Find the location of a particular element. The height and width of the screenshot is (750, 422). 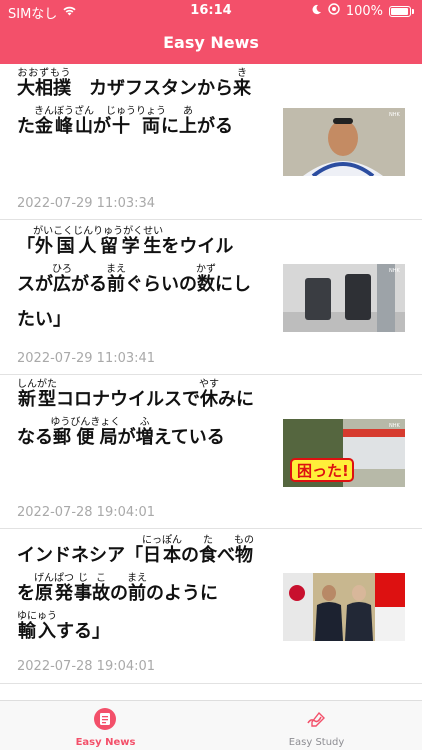

news-headline: 新型しんがたコロナウイルスで休やすみに なる郵便局ゆうびんきょくが増ふえている is located at coordinates (143, 417).